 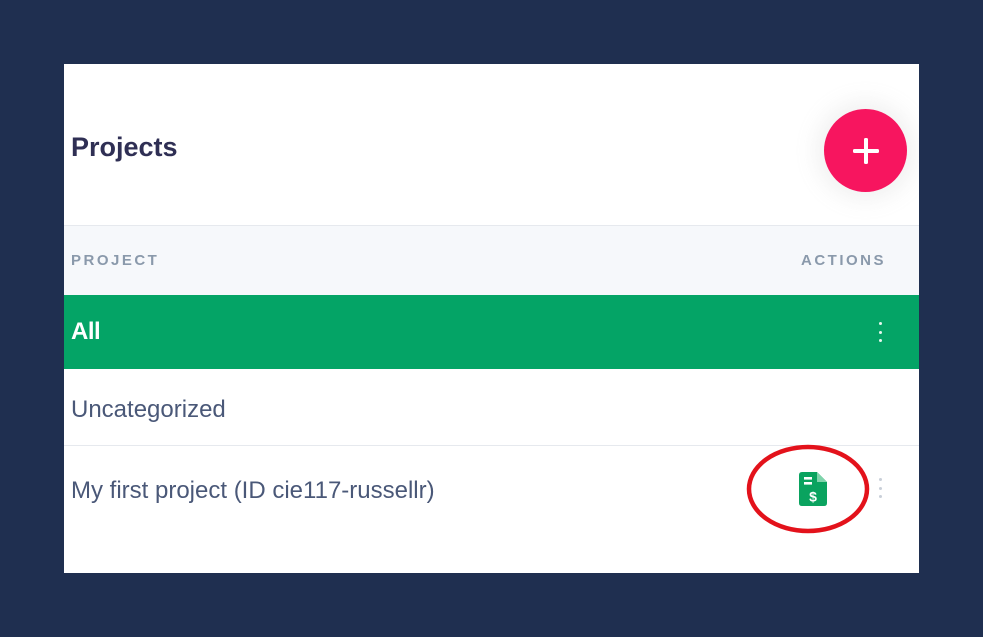 I want to click on column-header-actions: ACTIONS, so click(x=843, y=260).